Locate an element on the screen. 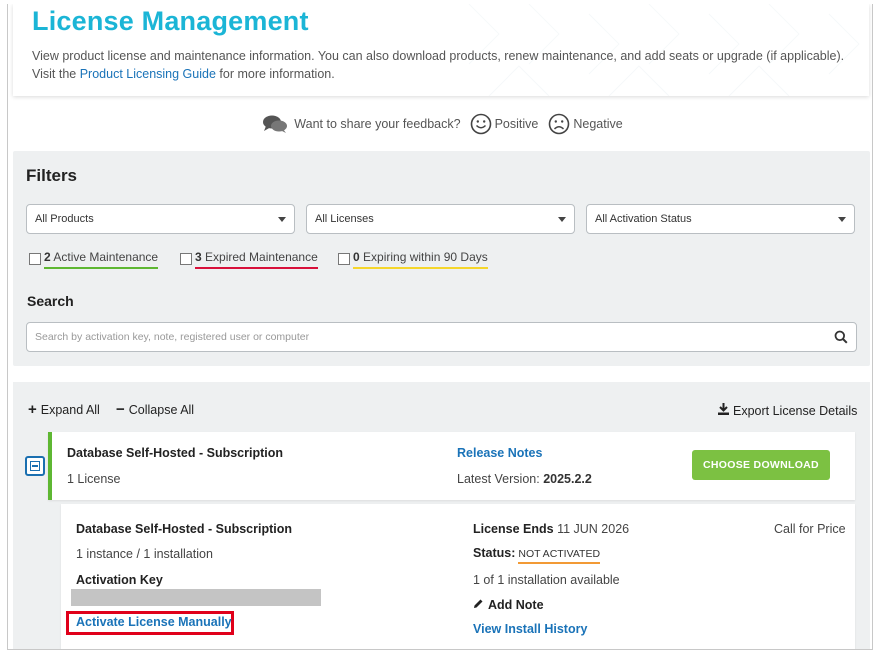 The image size is (878, 655). active-maintenance-count: 2 is located at coordinates (47, 257).